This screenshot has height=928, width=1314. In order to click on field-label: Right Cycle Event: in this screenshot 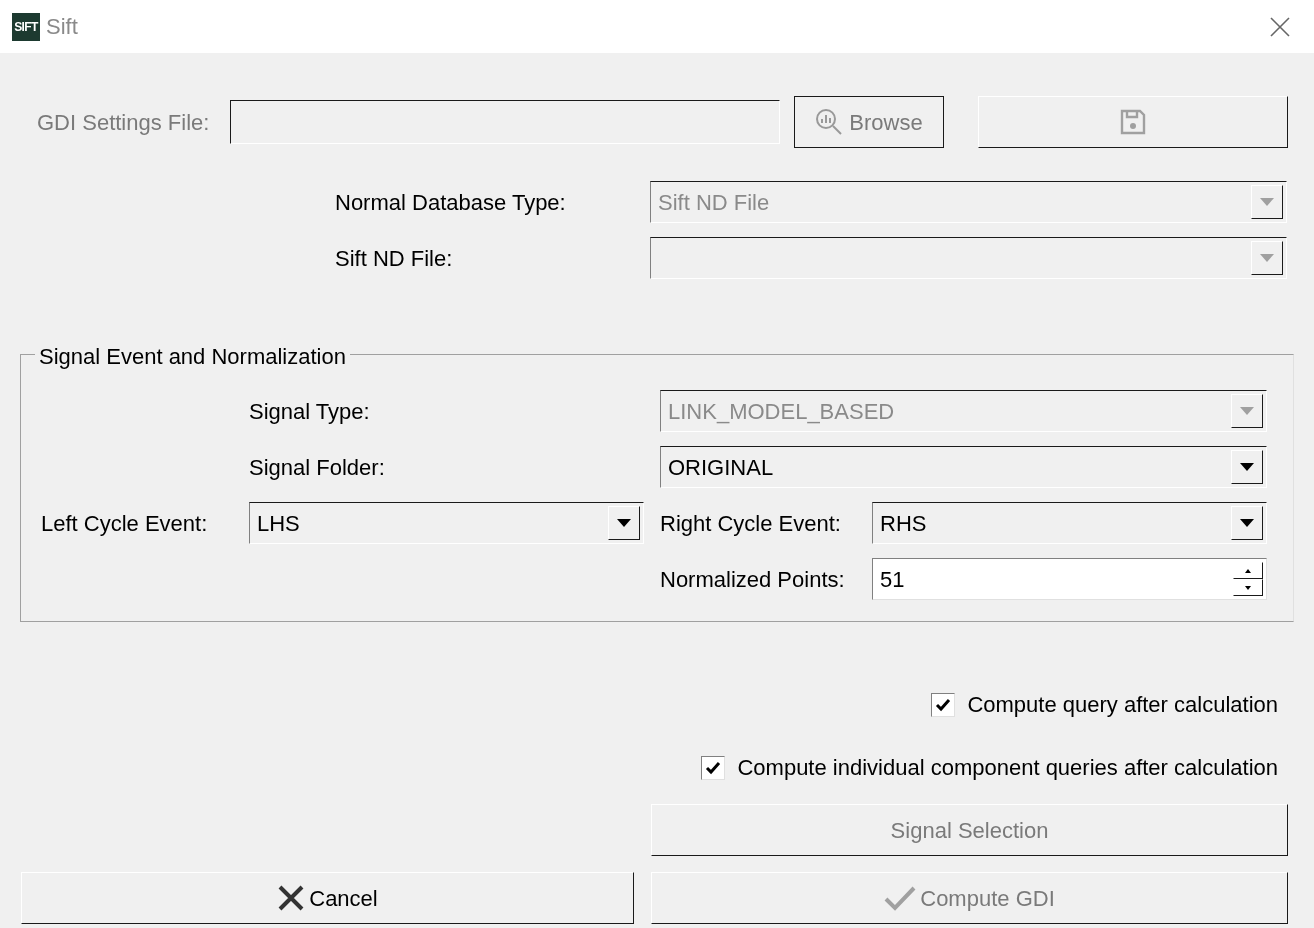, I will do `click(751, 523)`.